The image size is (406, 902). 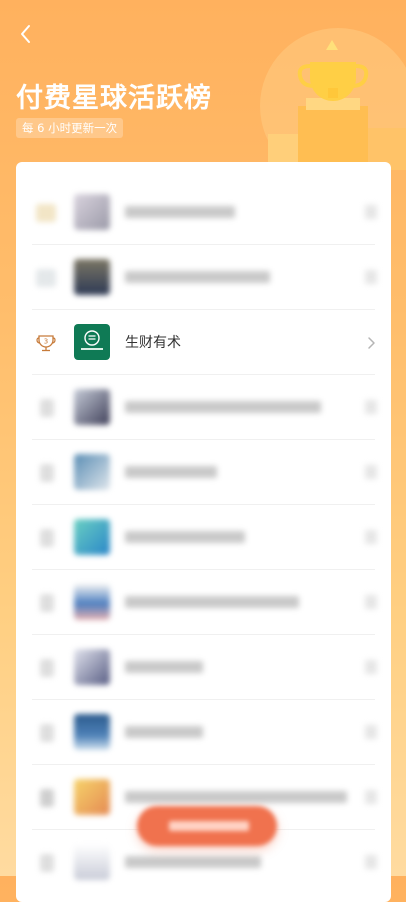 I want to click on chevron-left-icon, so click(x=25, y=34).